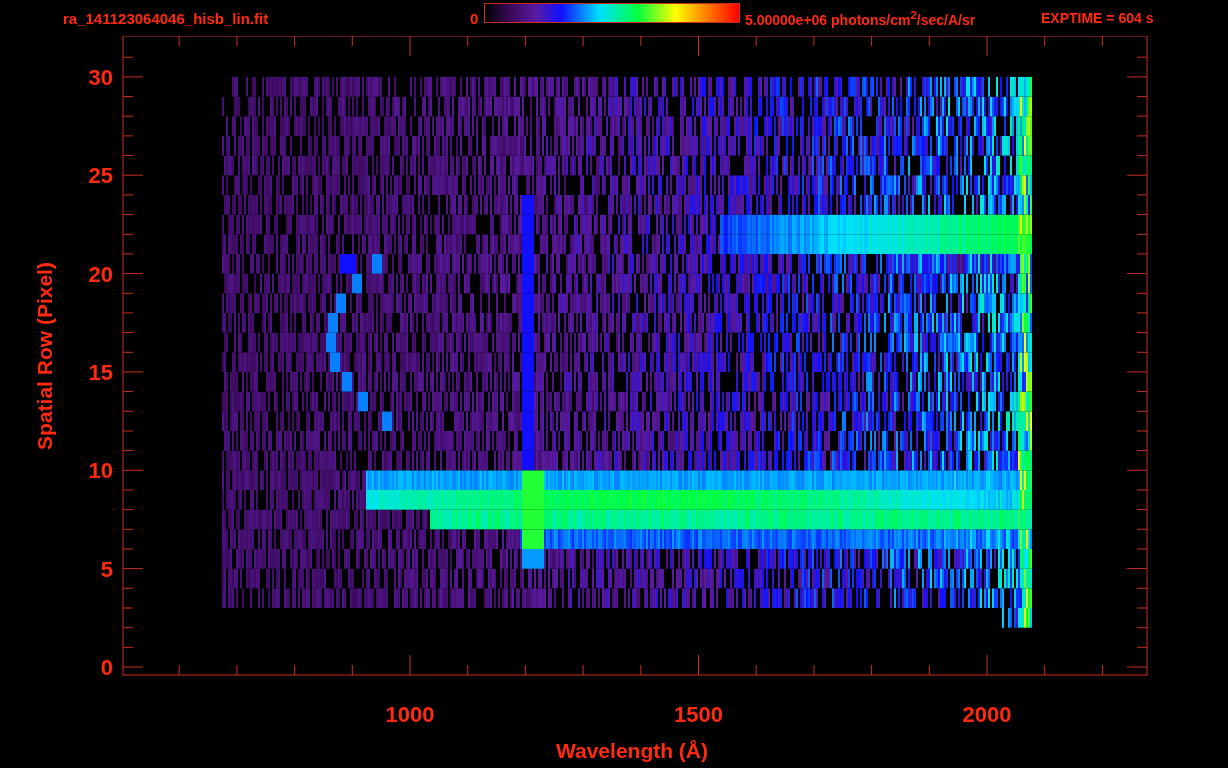 This screenshot has width=1228, height=768. Describe the element at coordinates (106, 569) in the screenshot. I see `axis-tick-label: 5` at that location.